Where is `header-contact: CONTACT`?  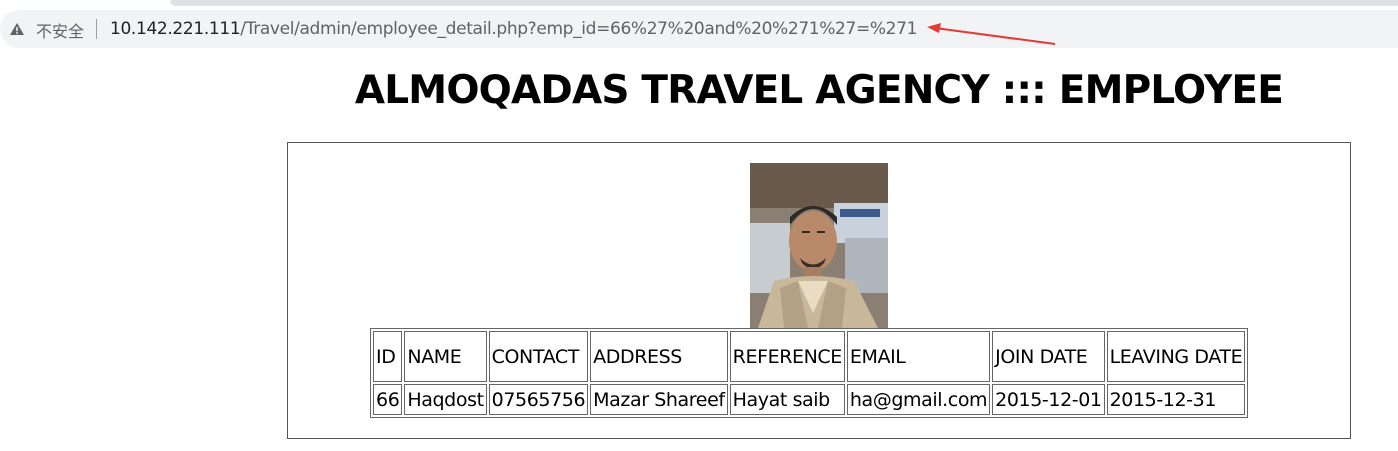
header-contact: CONTACT is located at coordinates (538, 356).